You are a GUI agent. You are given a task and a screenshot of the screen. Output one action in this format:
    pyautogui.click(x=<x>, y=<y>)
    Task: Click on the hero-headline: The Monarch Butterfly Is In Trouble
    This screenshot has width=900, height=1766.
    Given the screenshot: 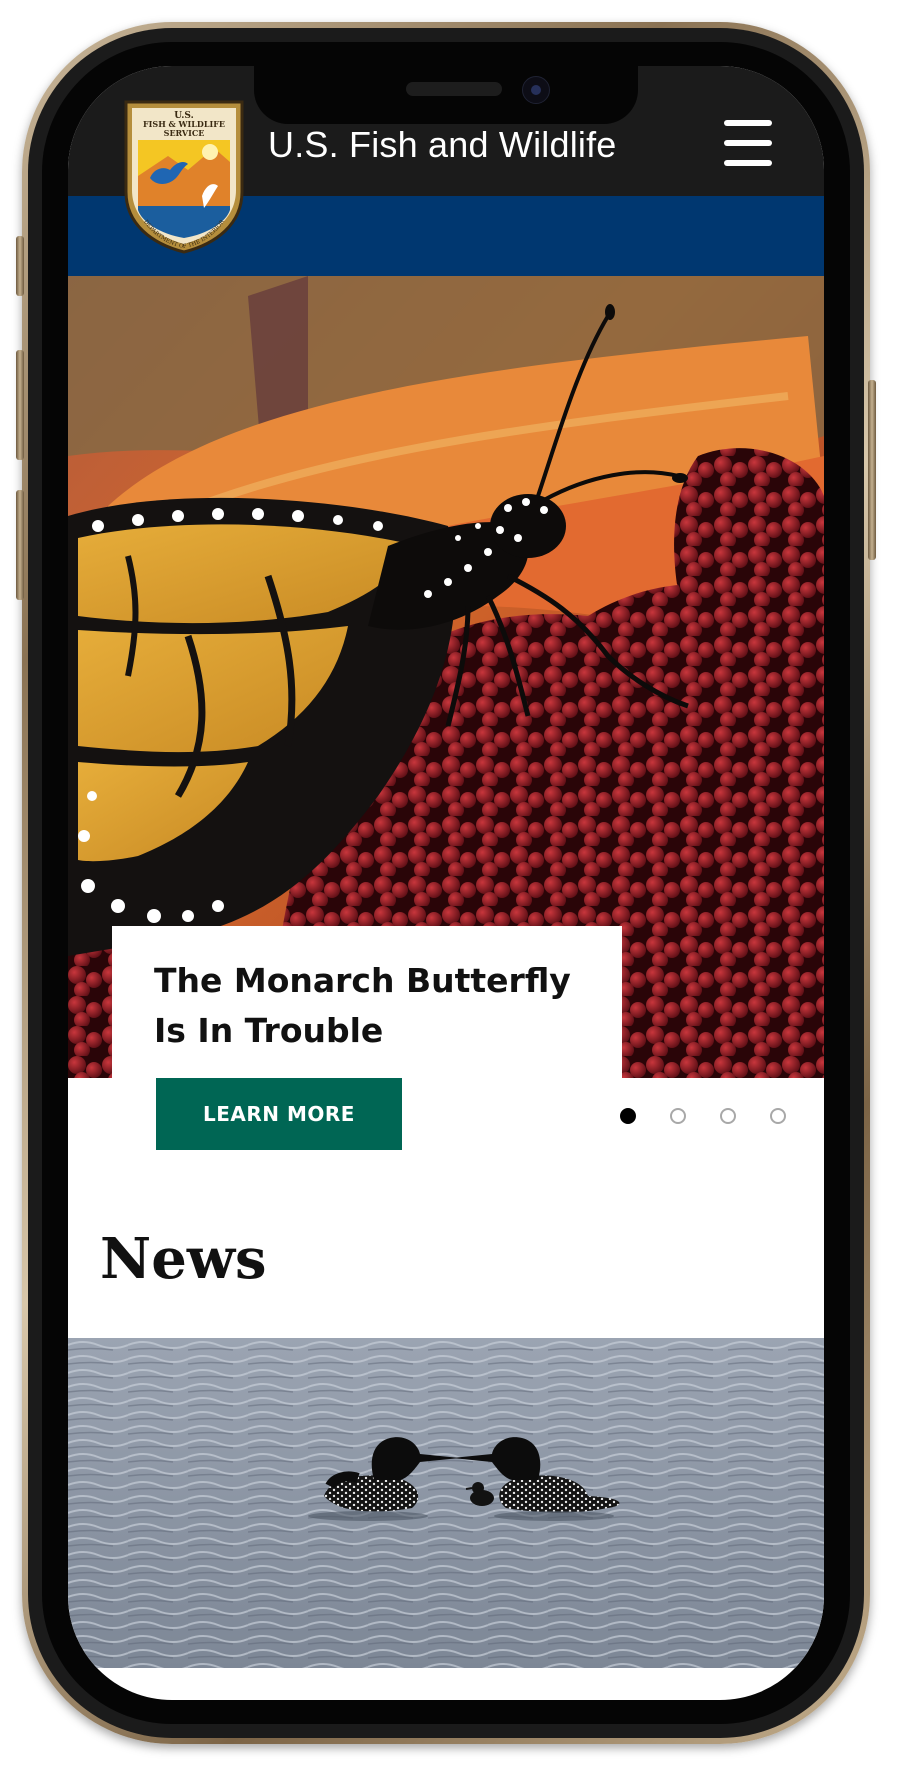 What is the action you would take?
    pyautogui.click(x=374, y=1006)
    